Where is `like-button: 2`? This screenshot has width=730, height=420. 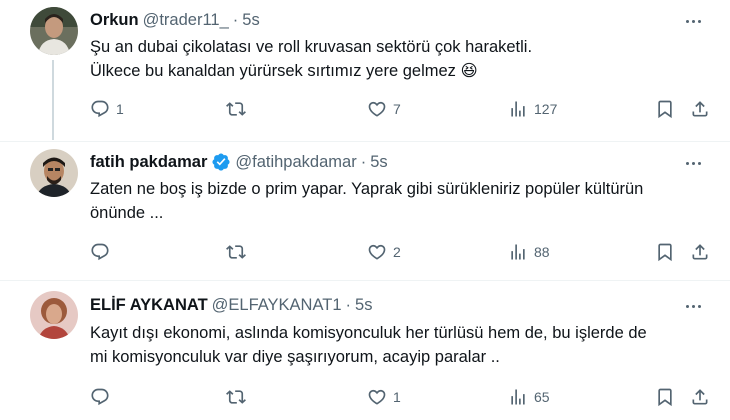
like-button: 2 is located at coordinates (384, 252).